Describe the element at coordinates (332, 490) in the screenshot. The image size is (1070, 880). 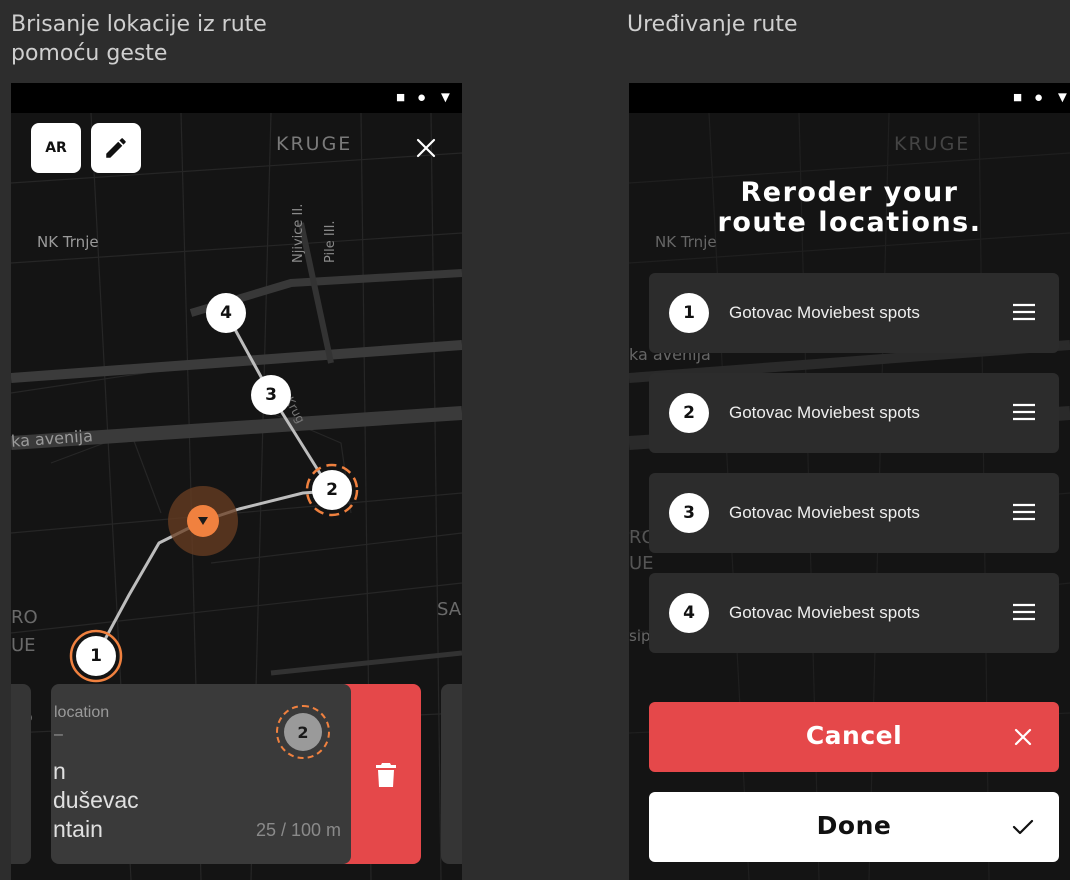
I see `route-pin-2: 2` at that location.